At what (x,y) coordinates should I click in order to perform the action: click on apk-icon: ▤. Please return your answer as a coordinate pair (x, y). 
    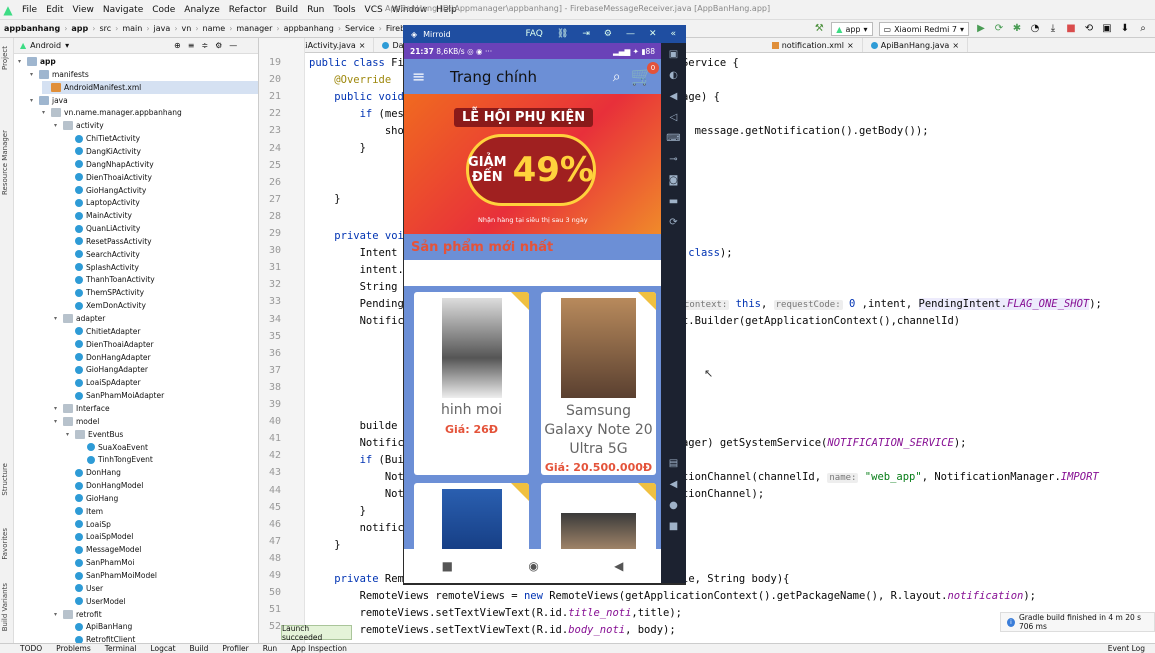
    Looking at the image, I should click on (673, 463).